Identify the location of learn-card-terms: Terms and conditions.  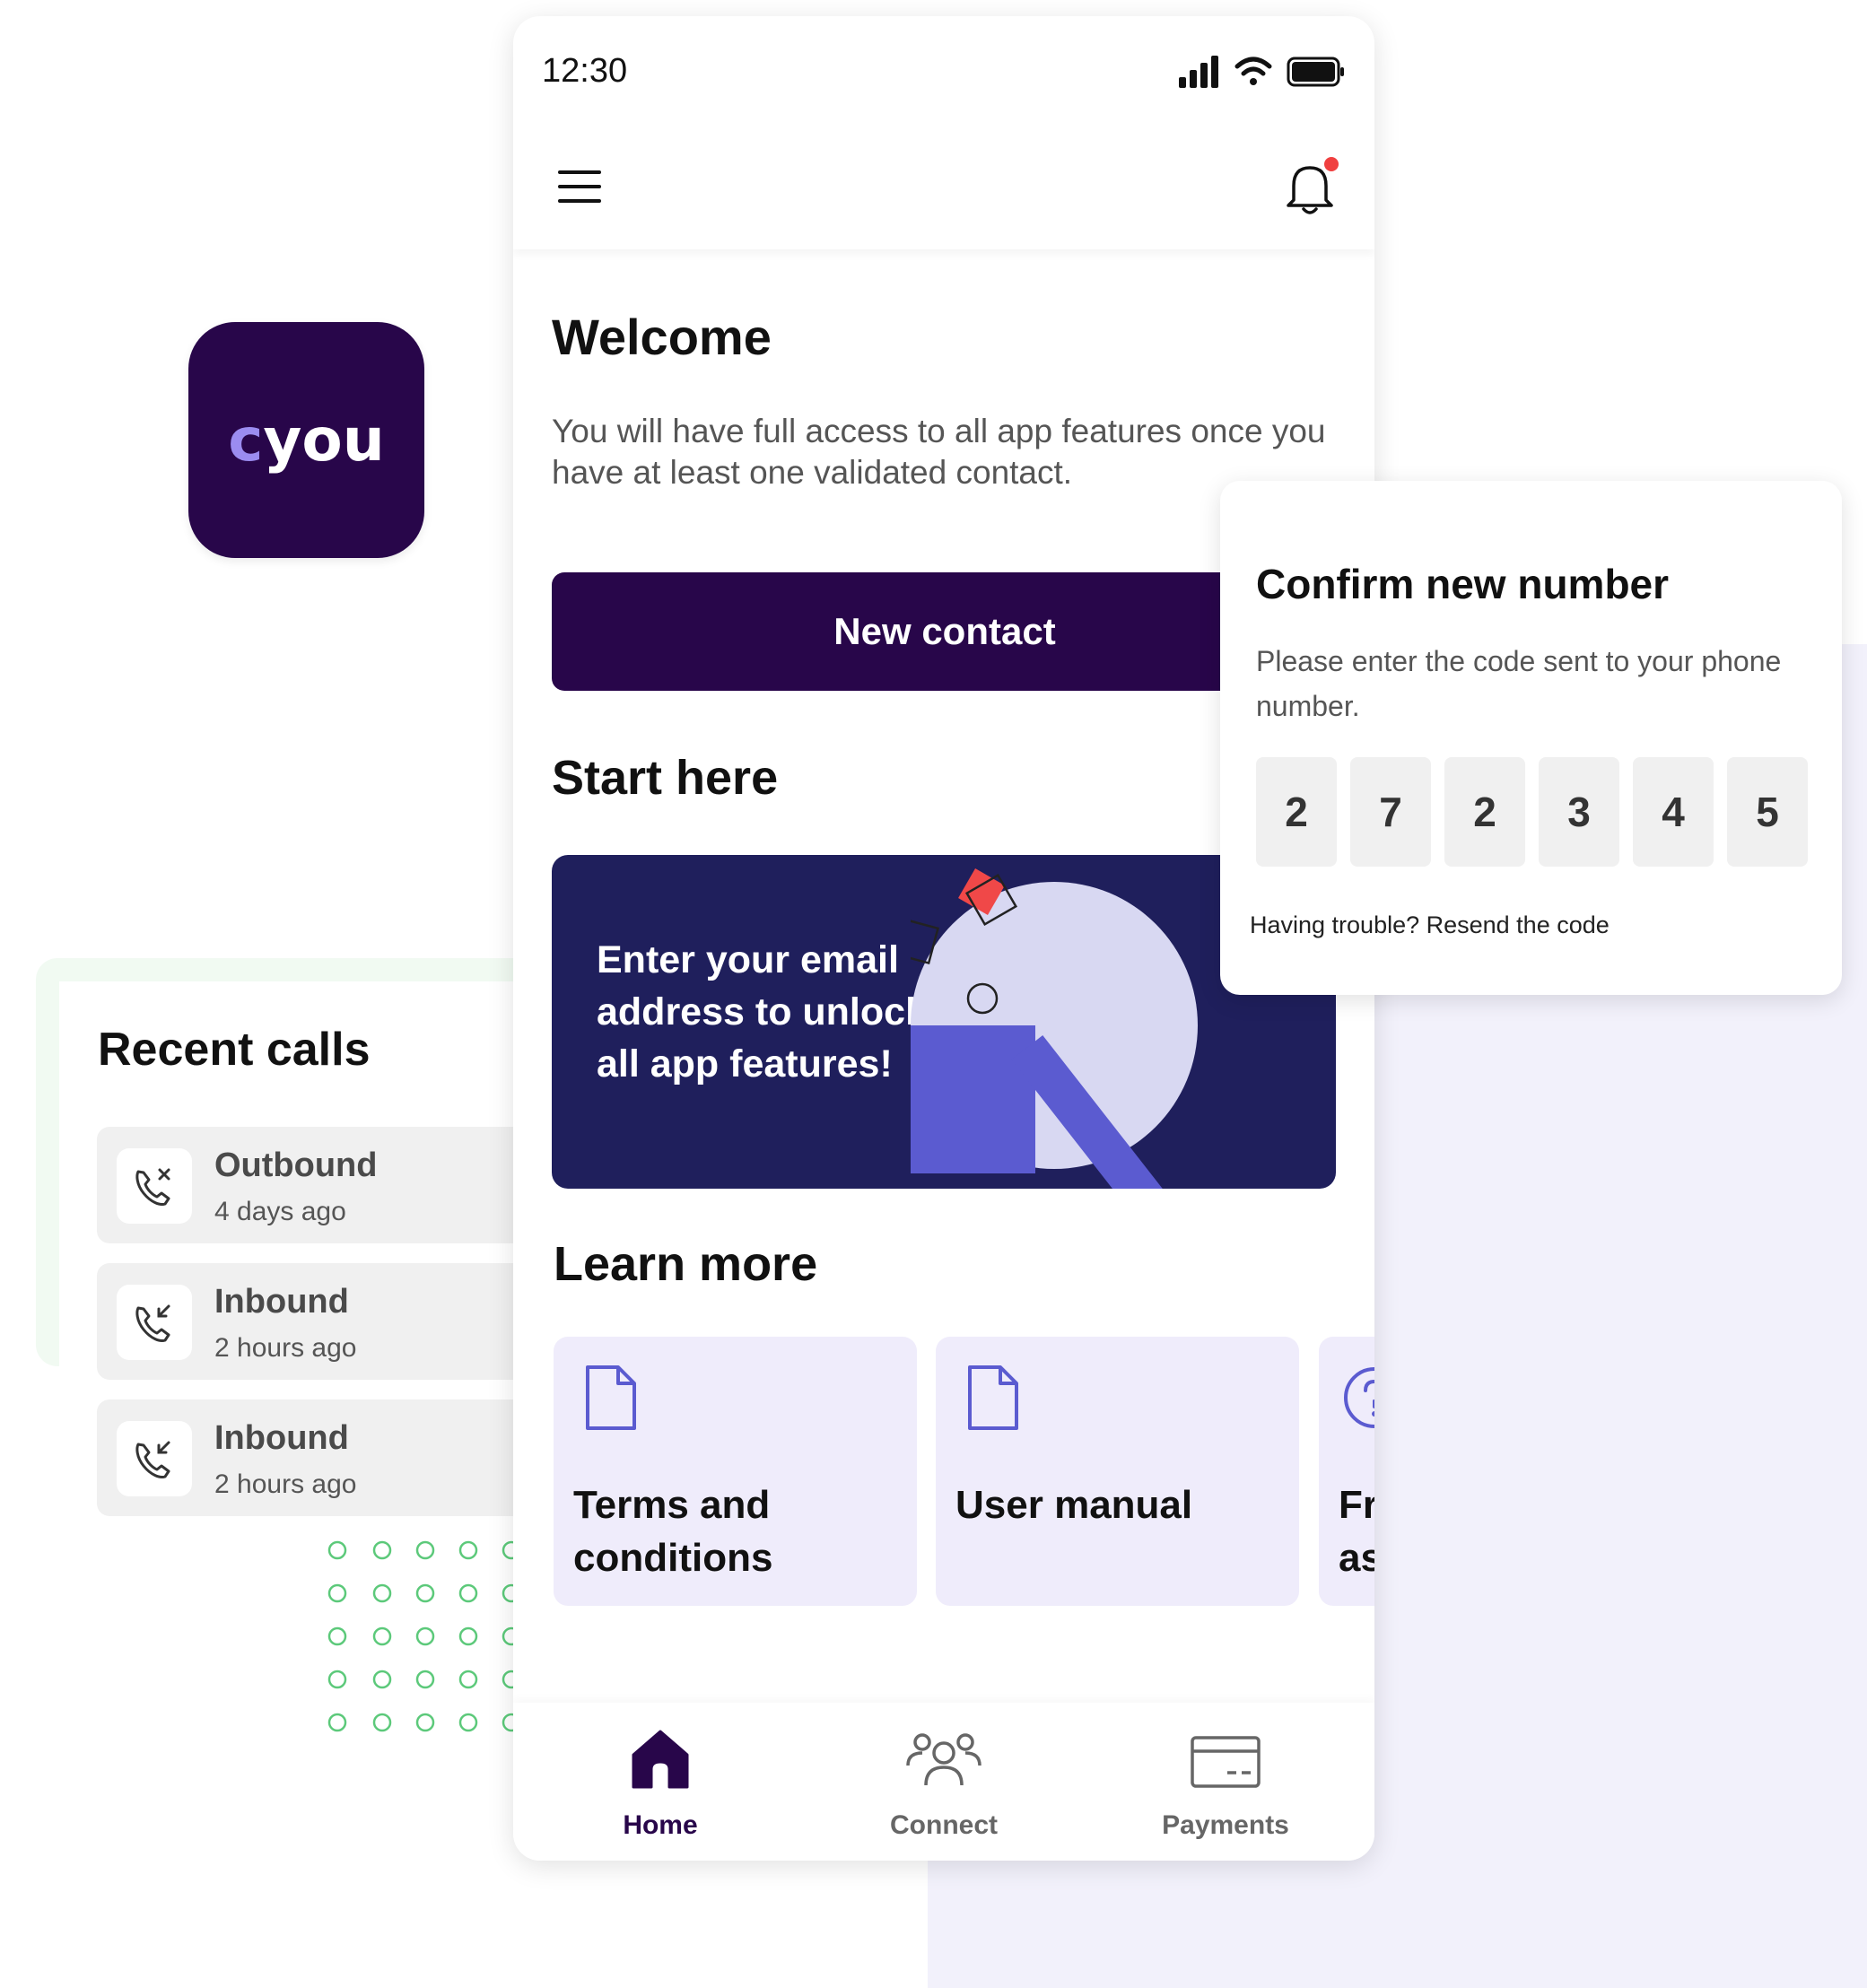
(735, 1471).